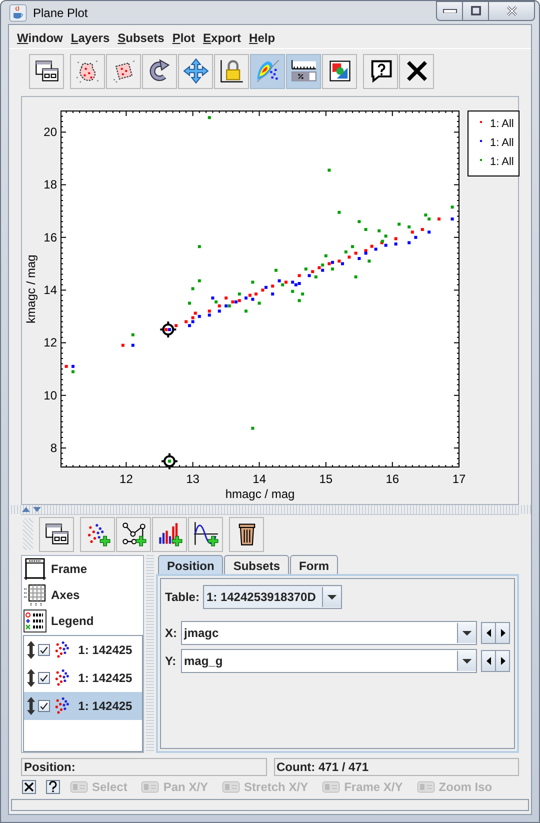 Image resolution: width=540 pixels, height=823 pixels. I want to click on field-label: Table:, so click(182, 597).